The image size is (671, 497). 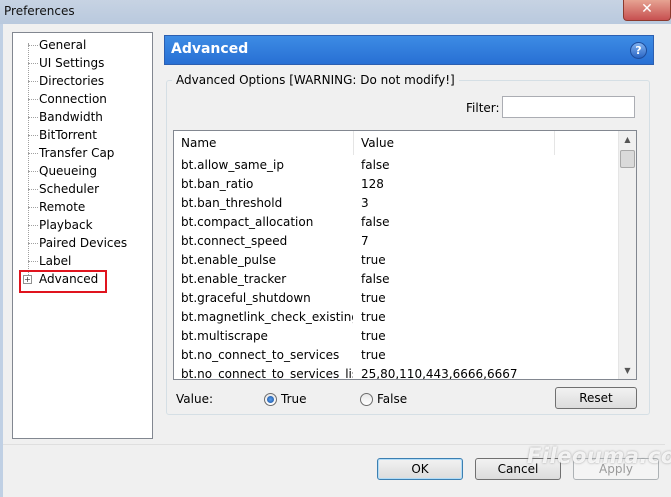 I want to click on panel-title: Advanced, so click(x=210, y=49).